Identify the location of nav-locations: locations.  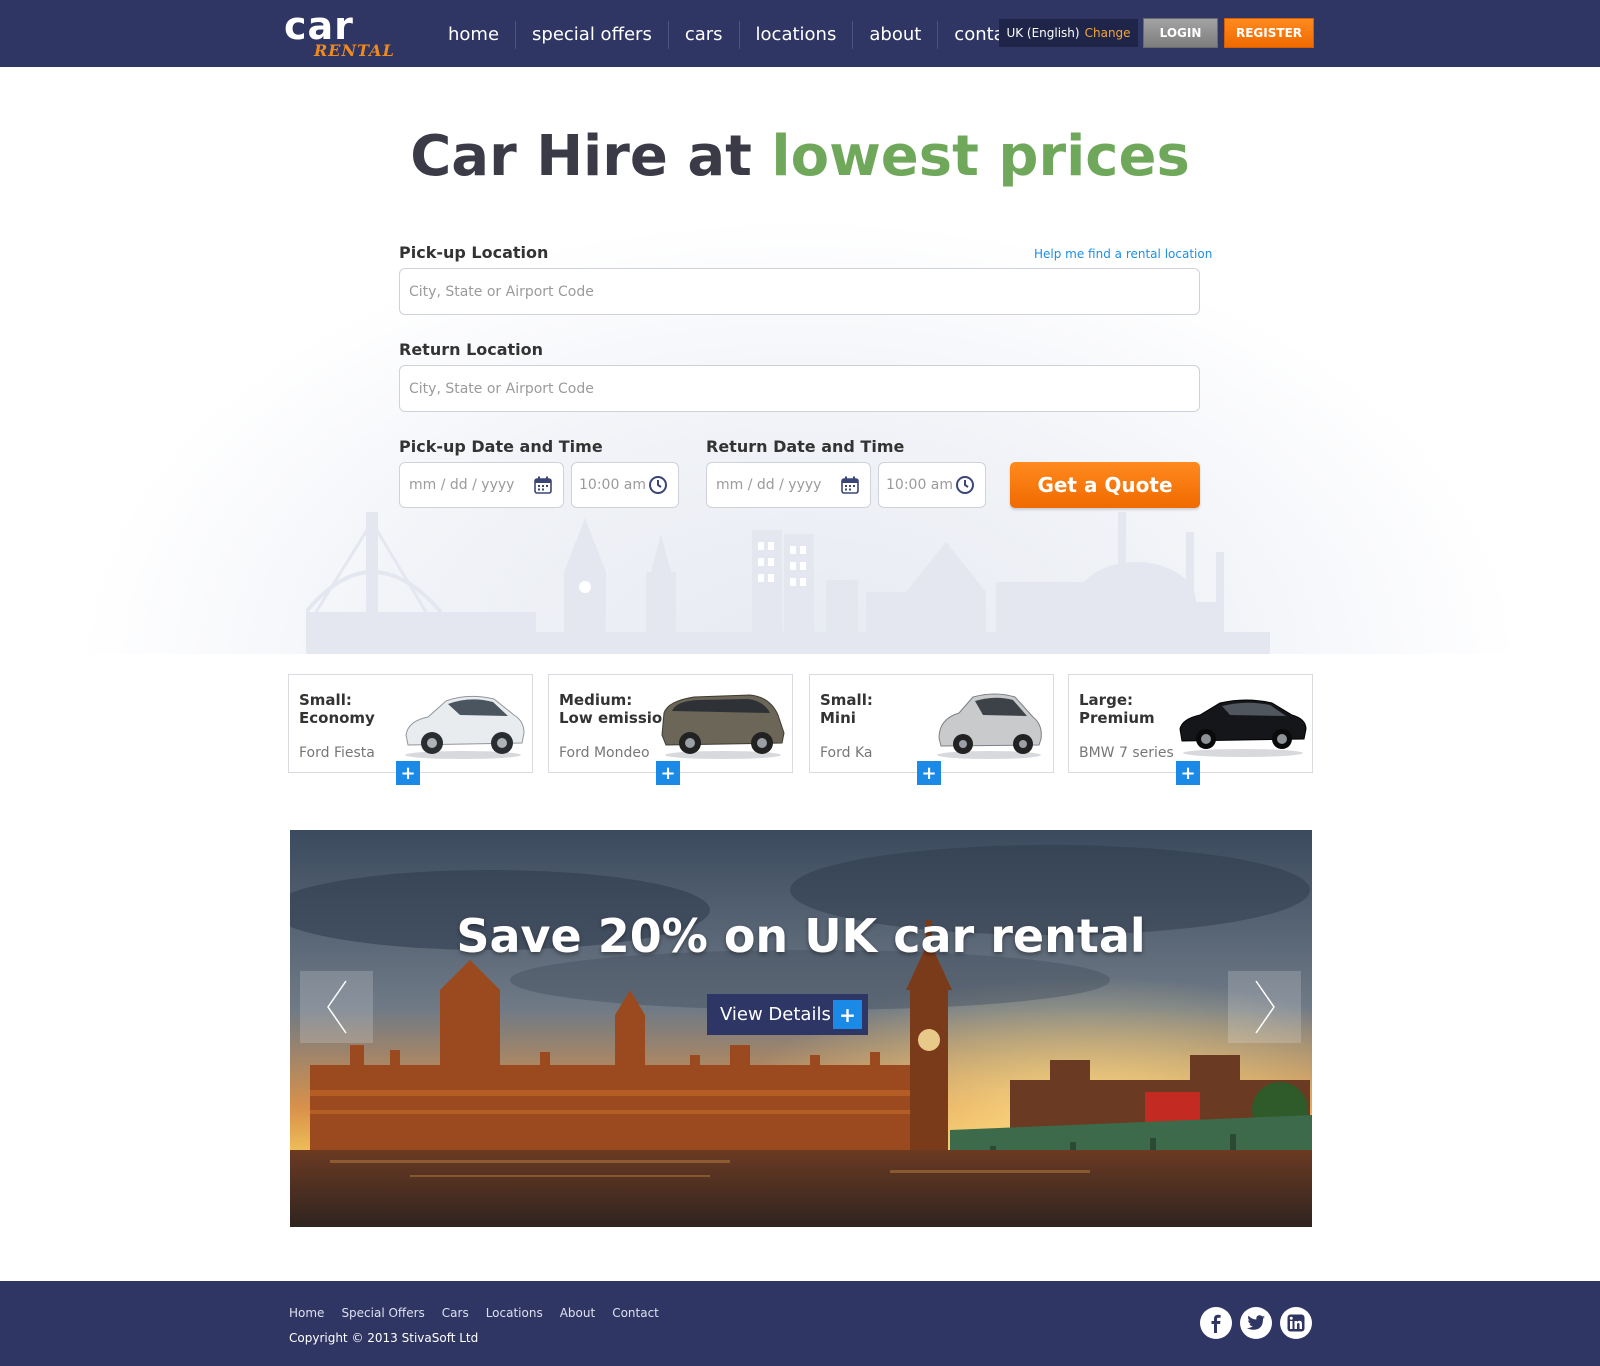
(795, 35).